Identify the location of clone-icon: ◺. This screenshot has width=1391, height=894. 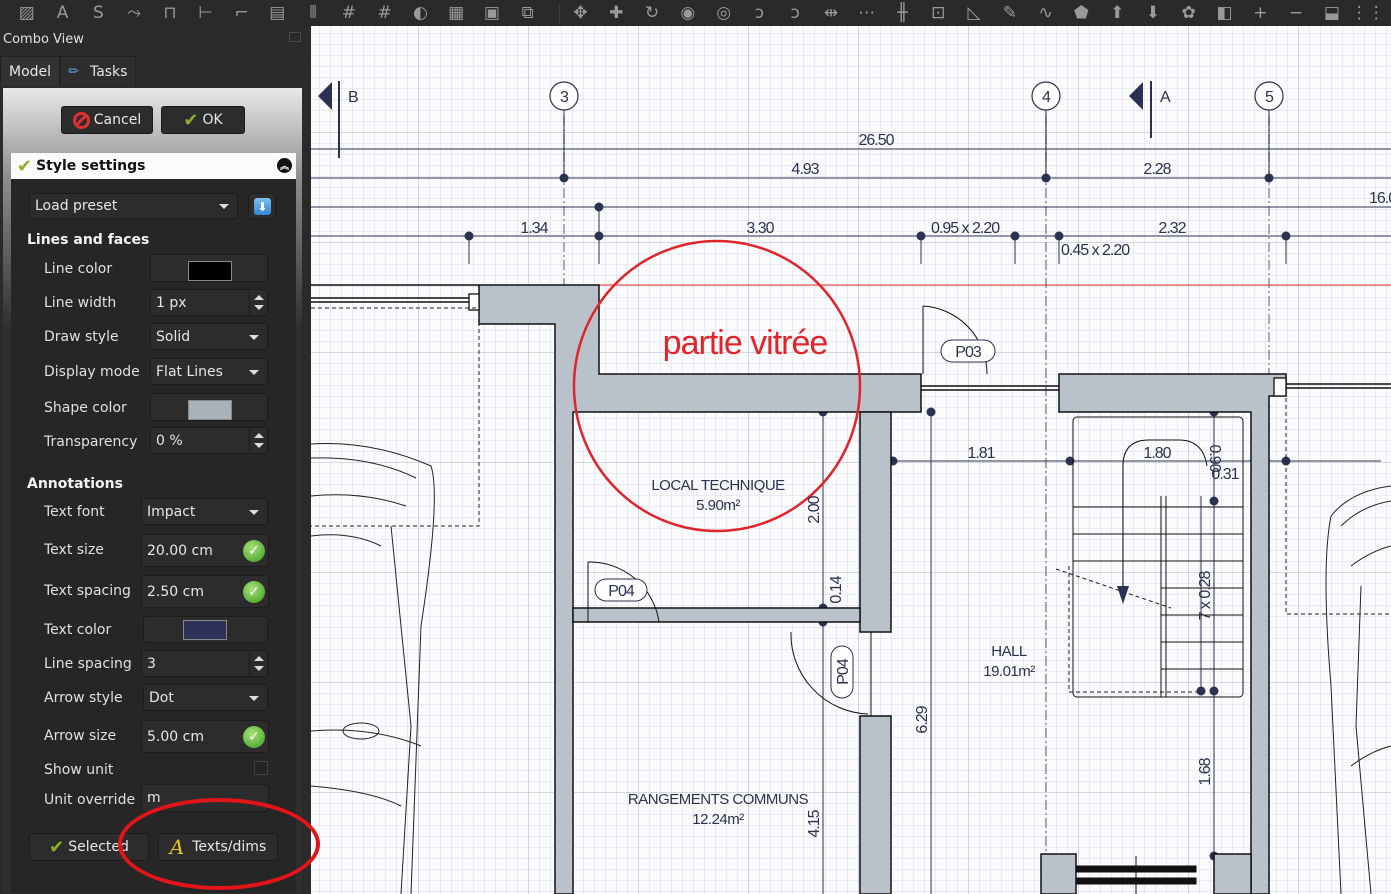
(974, 13).